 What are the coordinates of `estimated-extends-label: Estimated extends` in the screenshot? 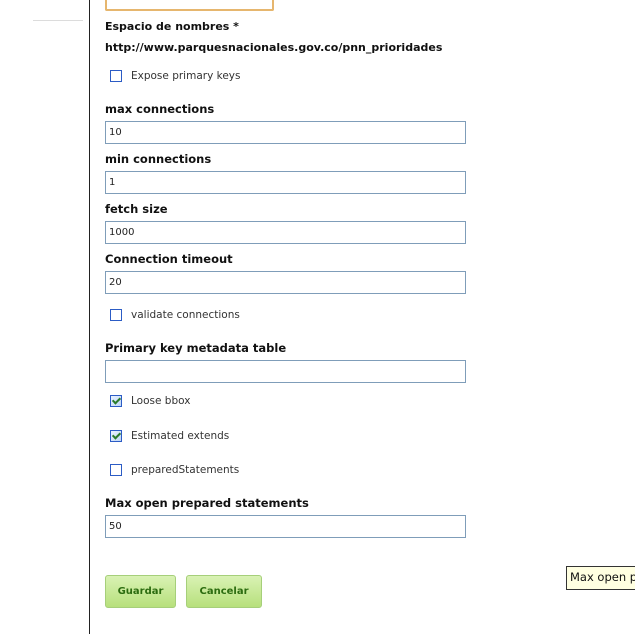 It's located at (180, 436).